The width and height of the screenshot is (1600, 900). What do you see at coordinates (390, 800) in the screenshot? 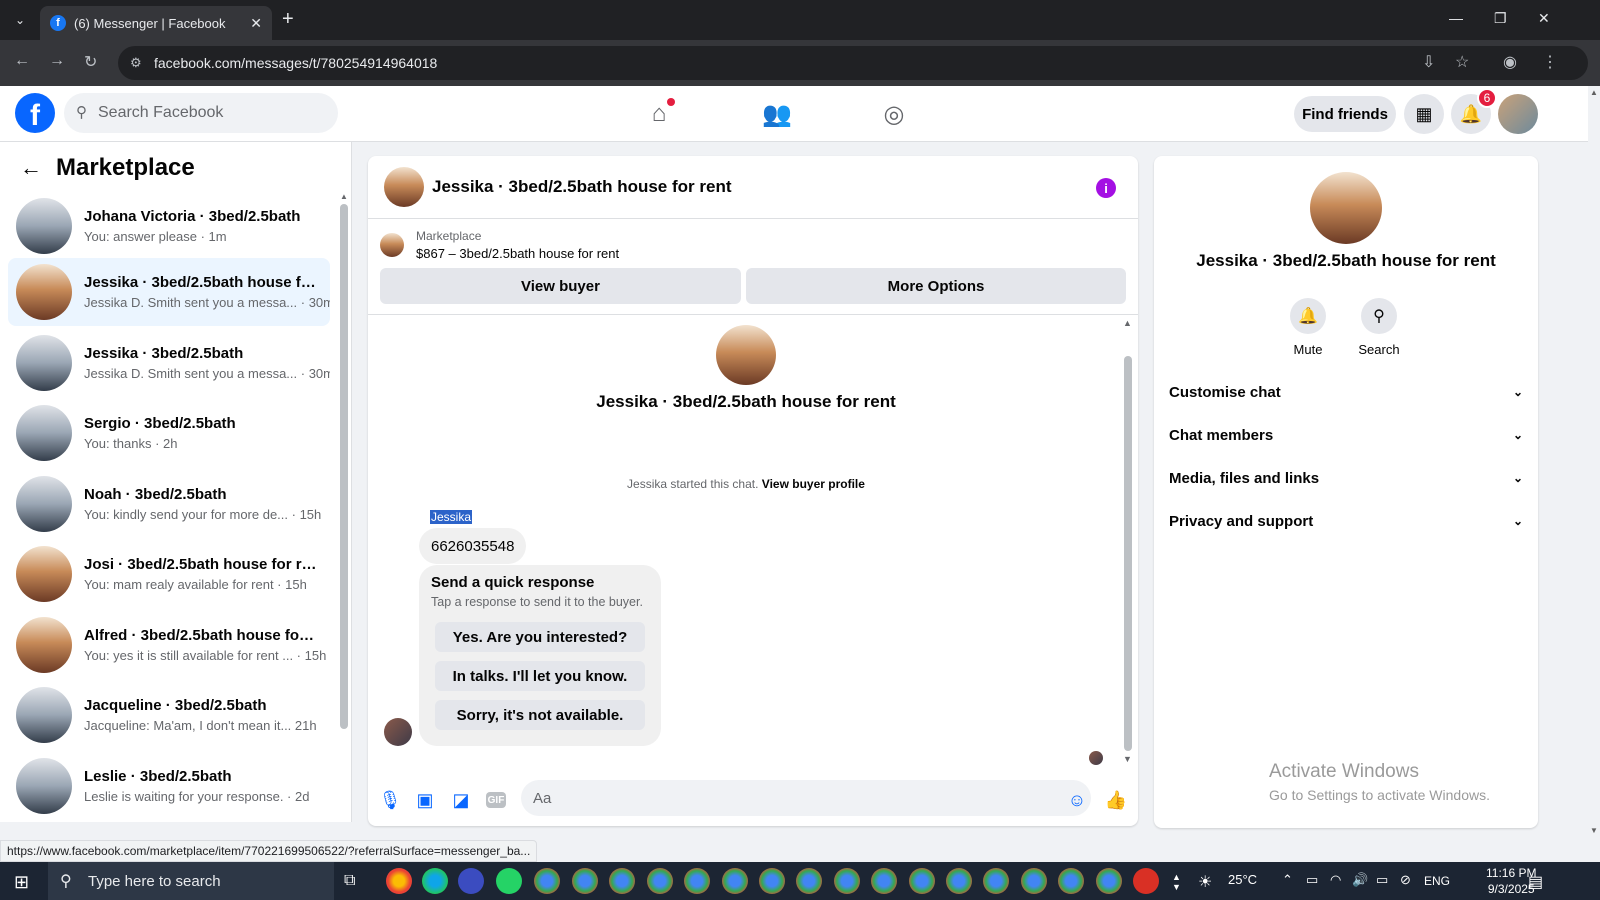
I see `microphone-icon: 🎙` at bounding box center [390, 800].